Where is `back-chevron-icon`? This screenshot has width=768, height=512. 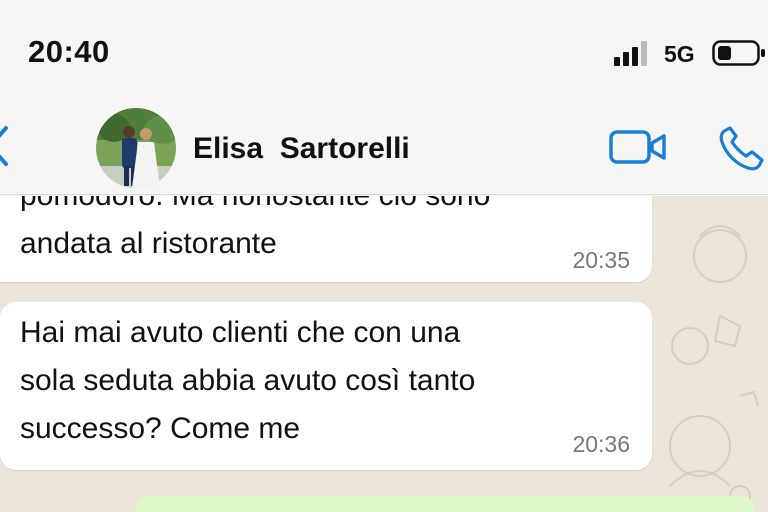 back-chevron-icon is located at coordinates (8, 146).